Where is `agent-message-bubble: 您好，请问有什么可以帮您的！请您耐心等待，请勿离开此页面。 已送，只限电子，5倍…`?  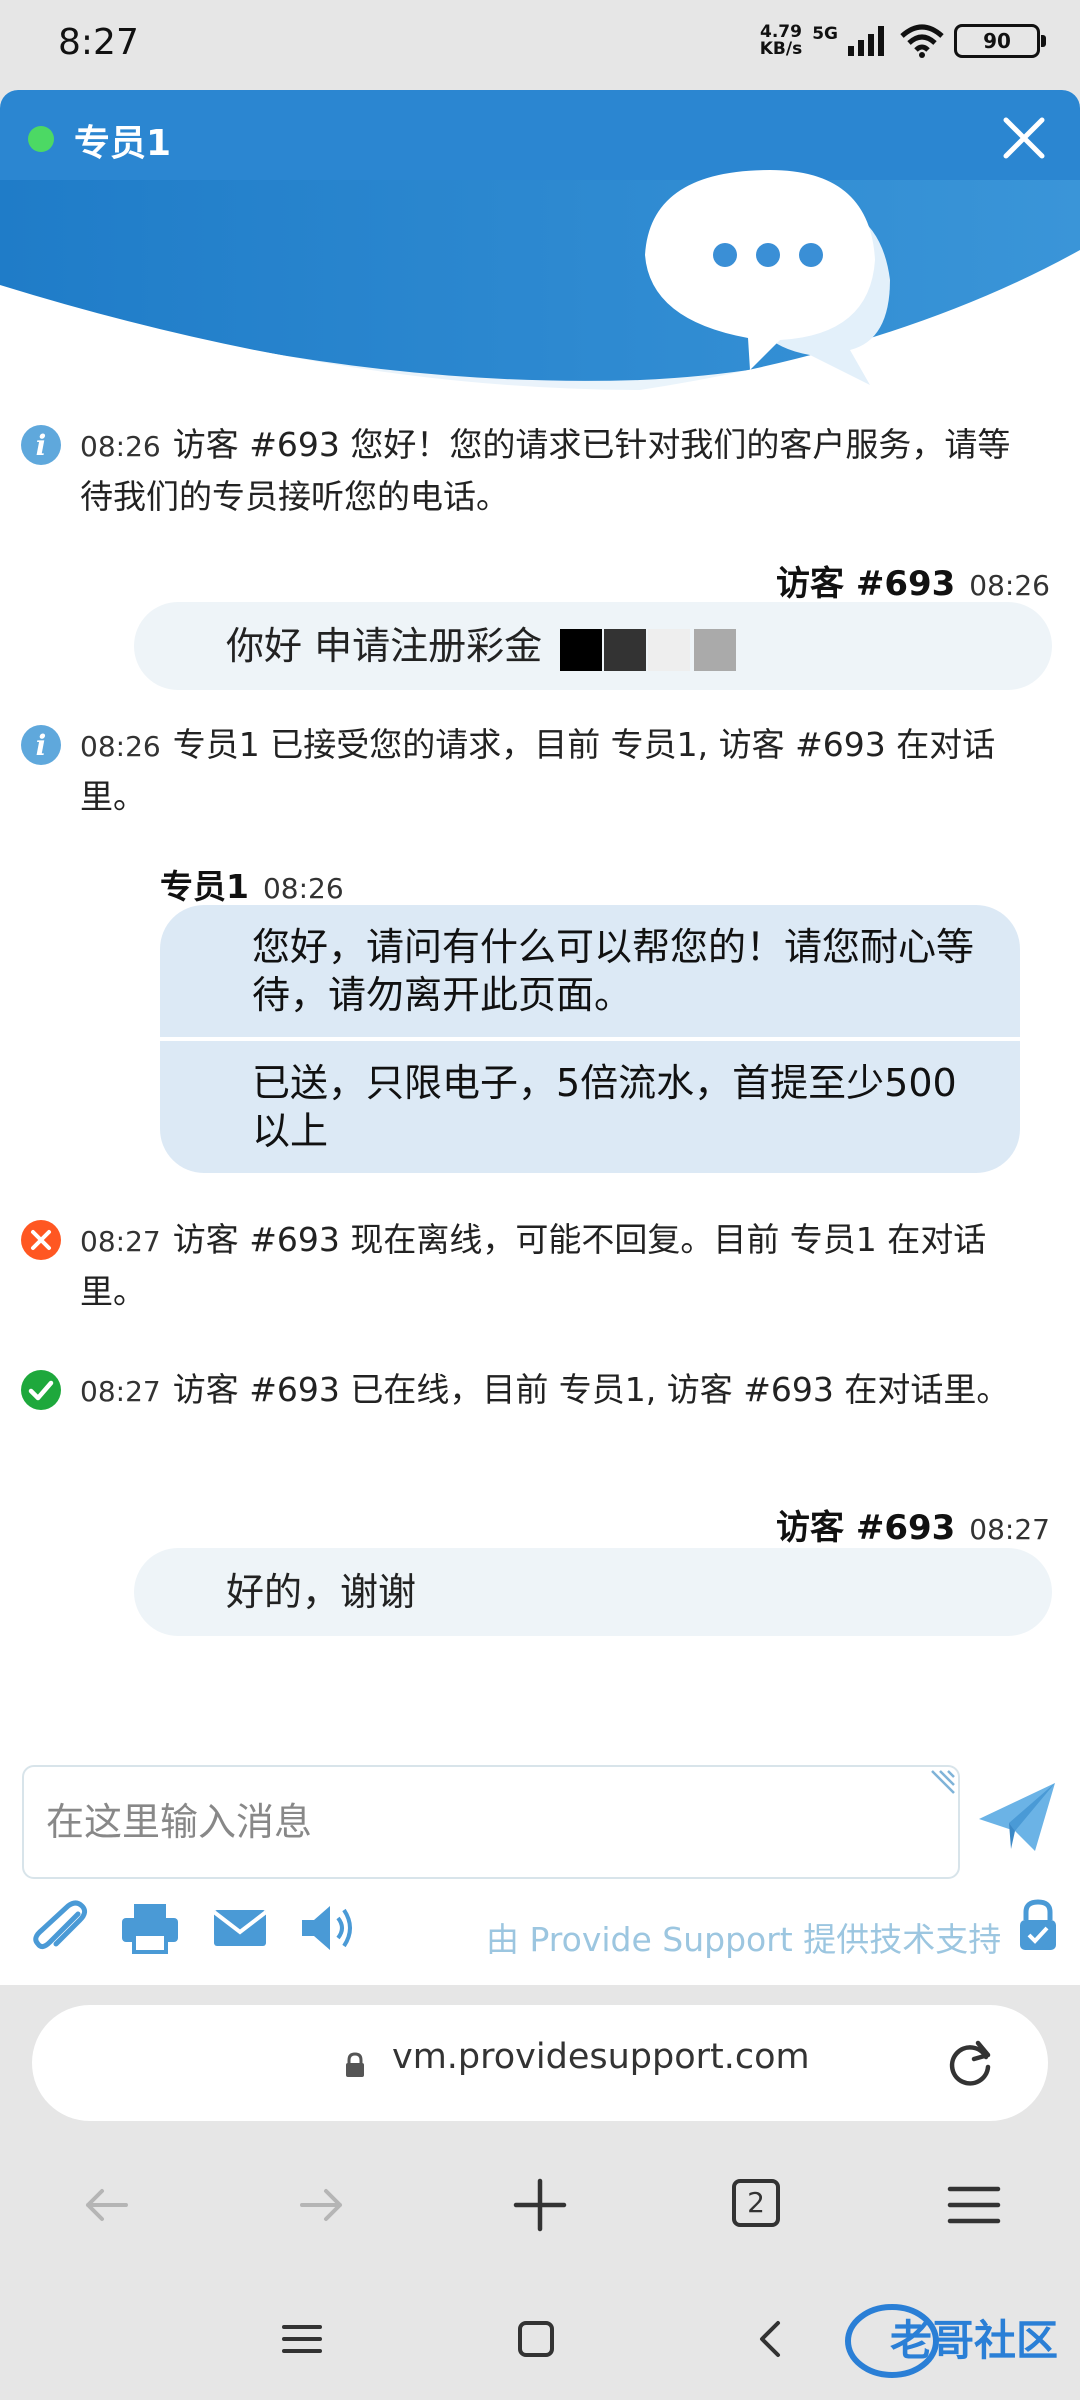 agent-message-bubble: 您好，请问有什么可以帮您的！请您耐心等待，请勿离开此页面。 已送，只限电子，5倍… is located at coordinates (590, 1039).